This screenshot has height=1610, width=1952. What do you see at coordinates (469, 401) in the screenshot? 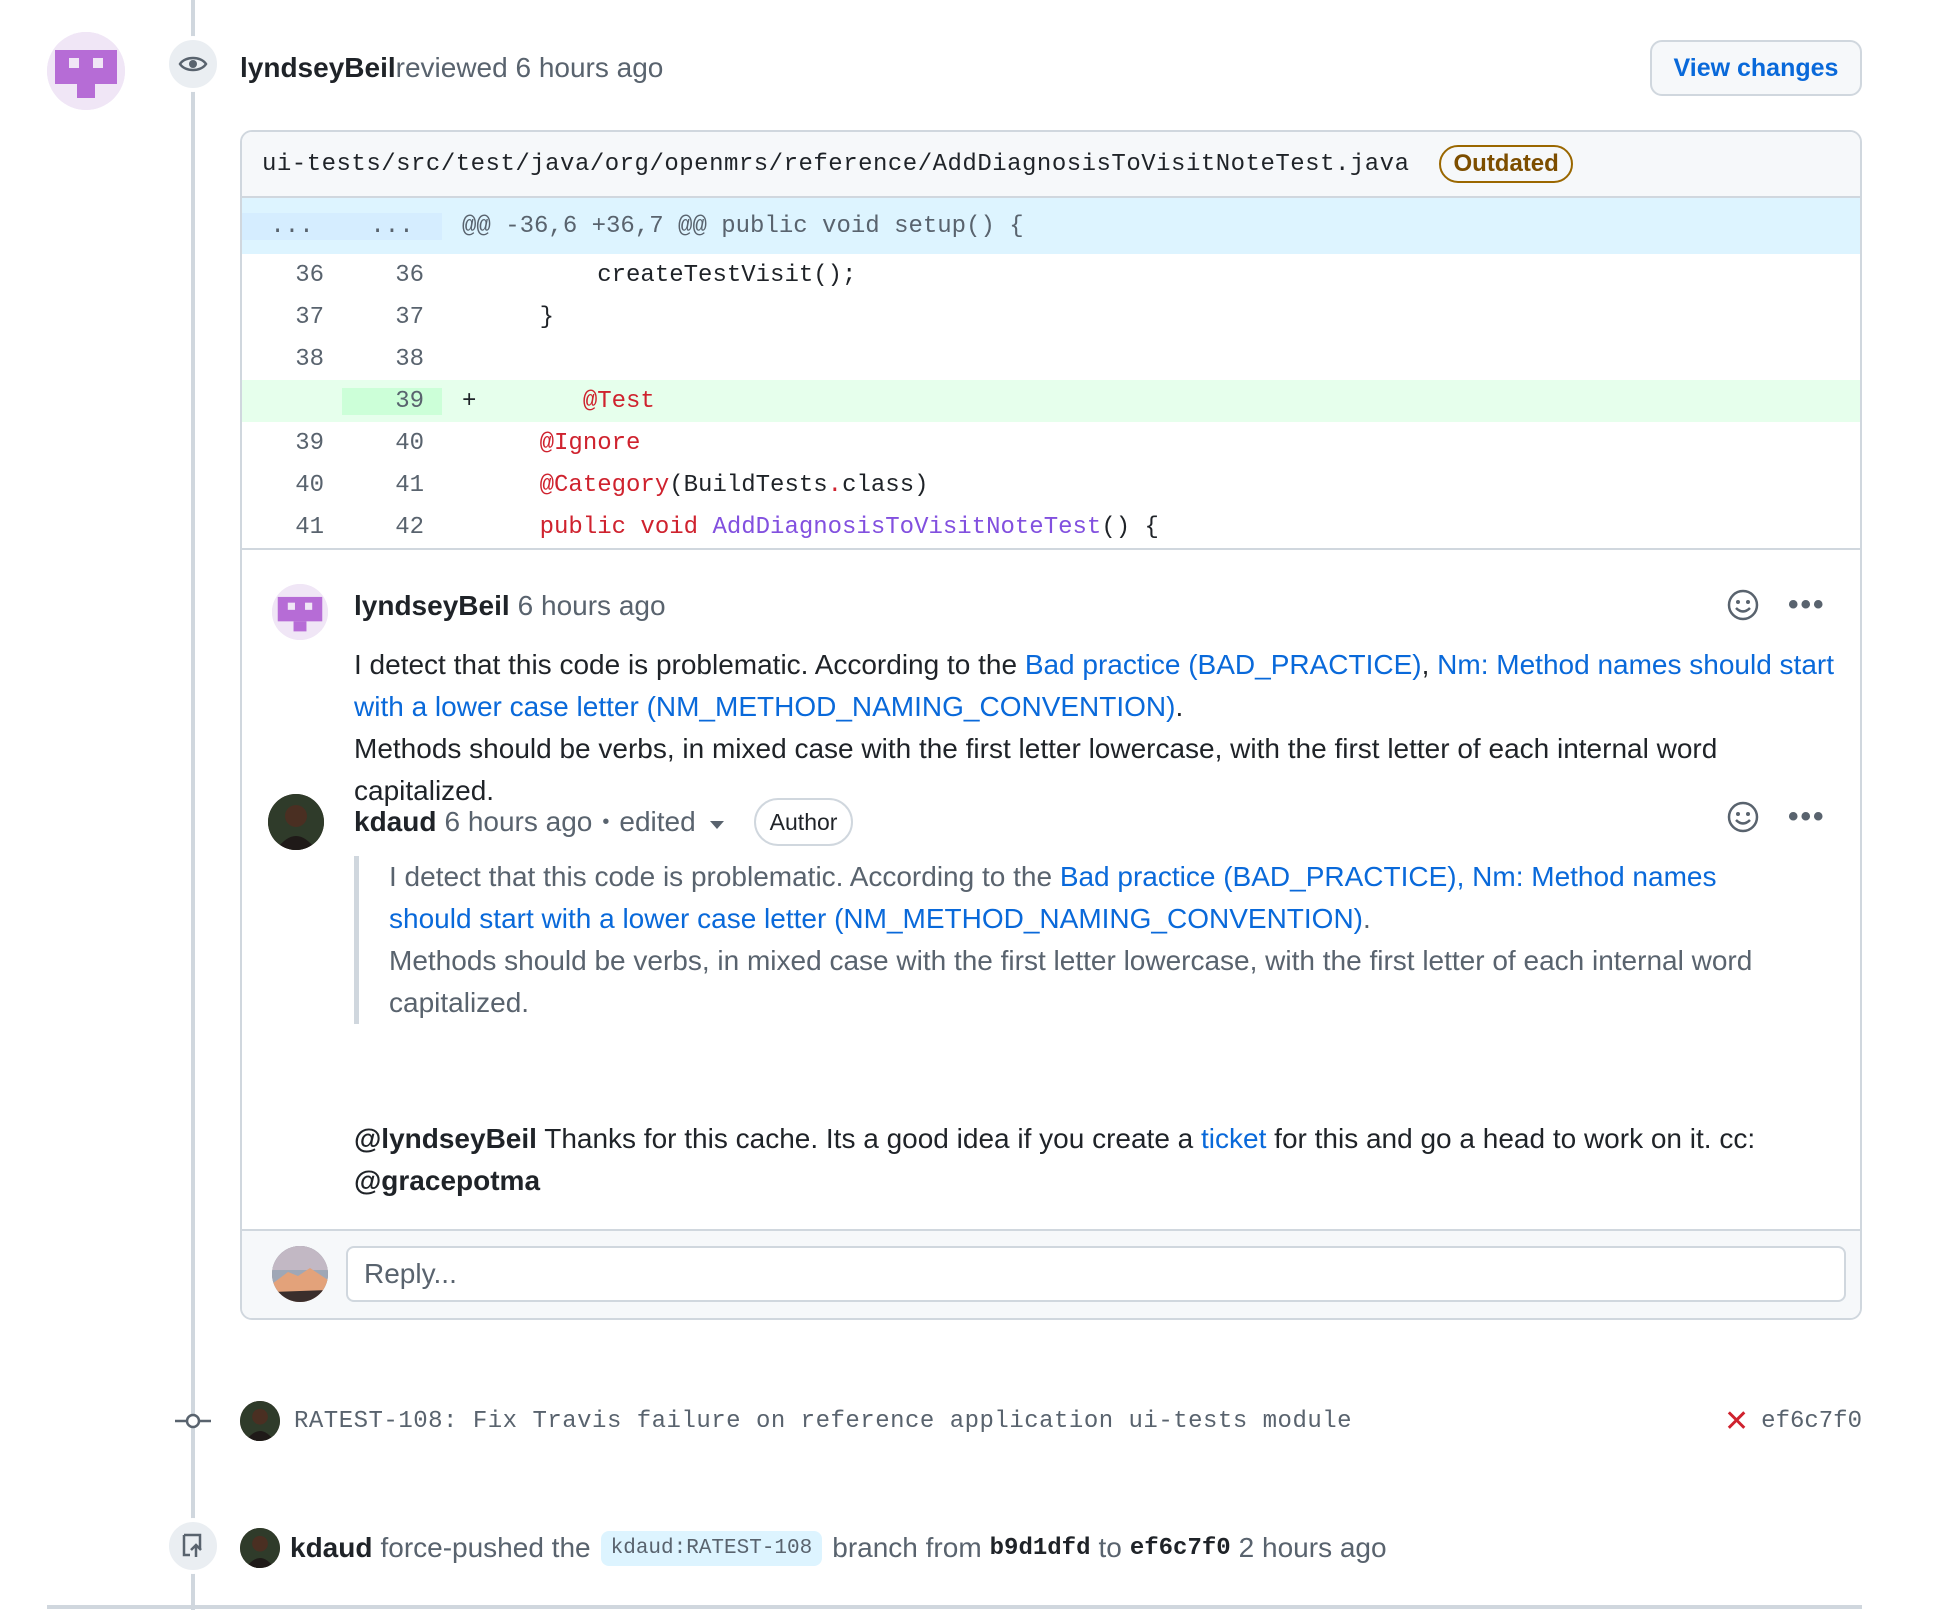
I see `line-marker: +` at bounding box center [469, 401].